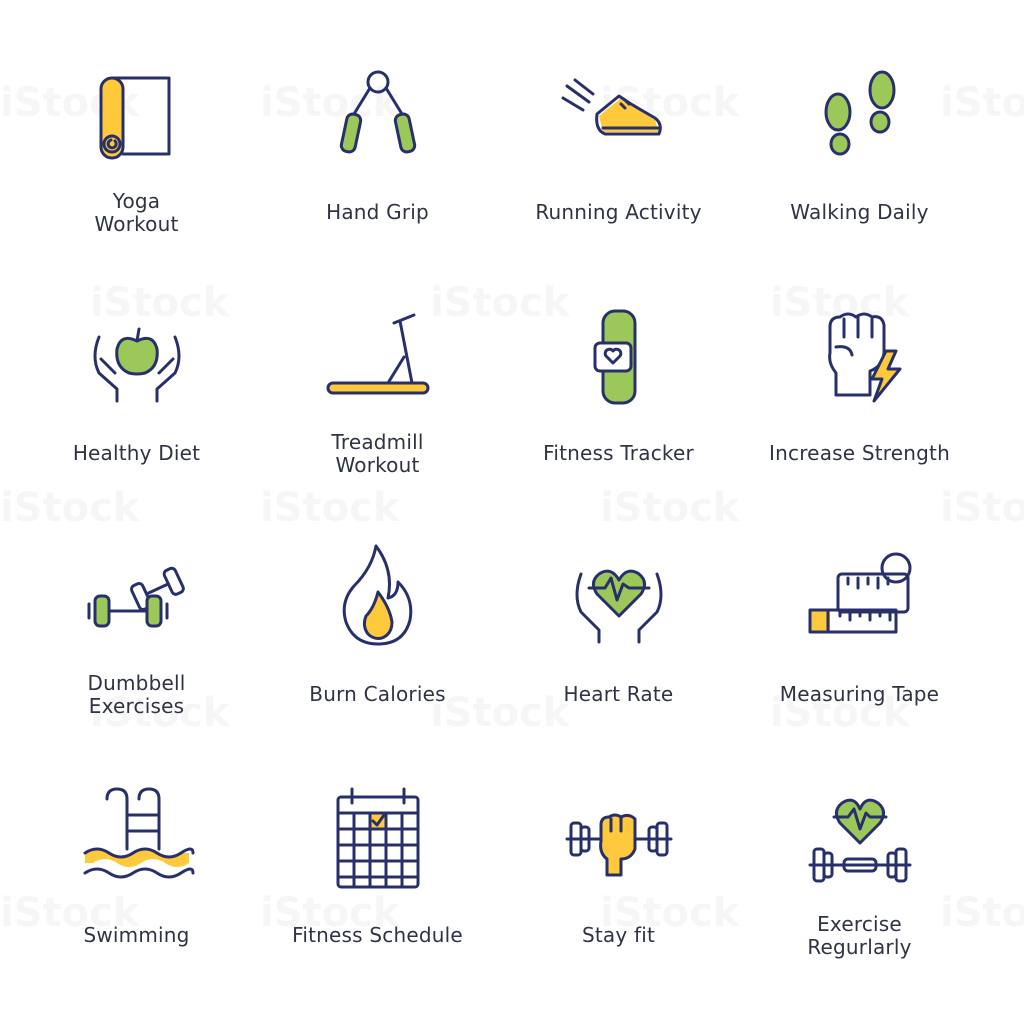 The height and width of the screenshot is (1024, 1024). What do you see at coordinates (859, 654) in the screenshot?
I see `tile-measuring-tape: Measuring Tape` at bounding box center [859, 654].